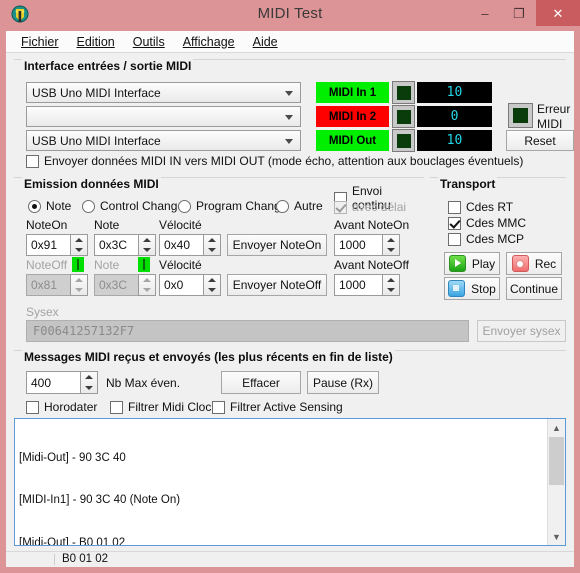 This screenshot has height=573, width=580. Describe the element at coordinates (472, 263) in the screenshot. I see `play-button: Play` at that location.